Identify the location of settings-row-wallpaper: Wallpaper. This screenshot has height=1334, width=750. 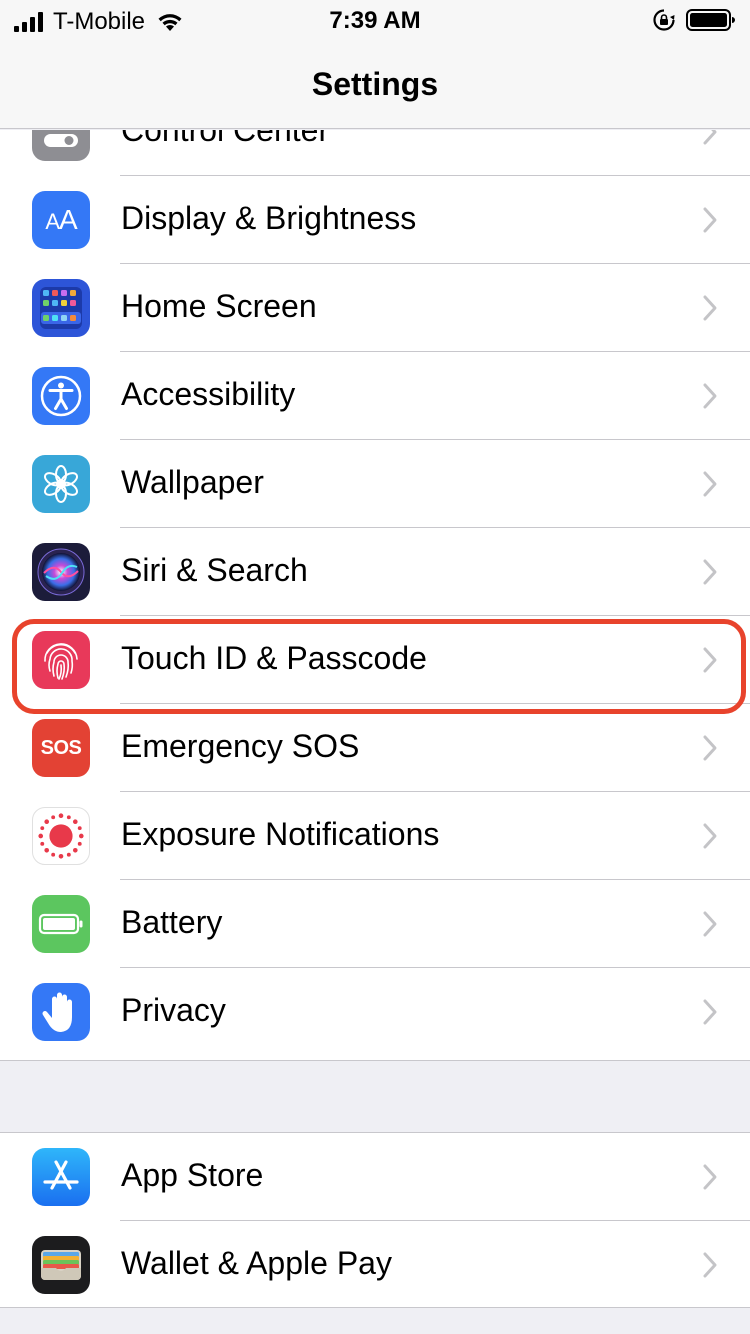
(375, 484).